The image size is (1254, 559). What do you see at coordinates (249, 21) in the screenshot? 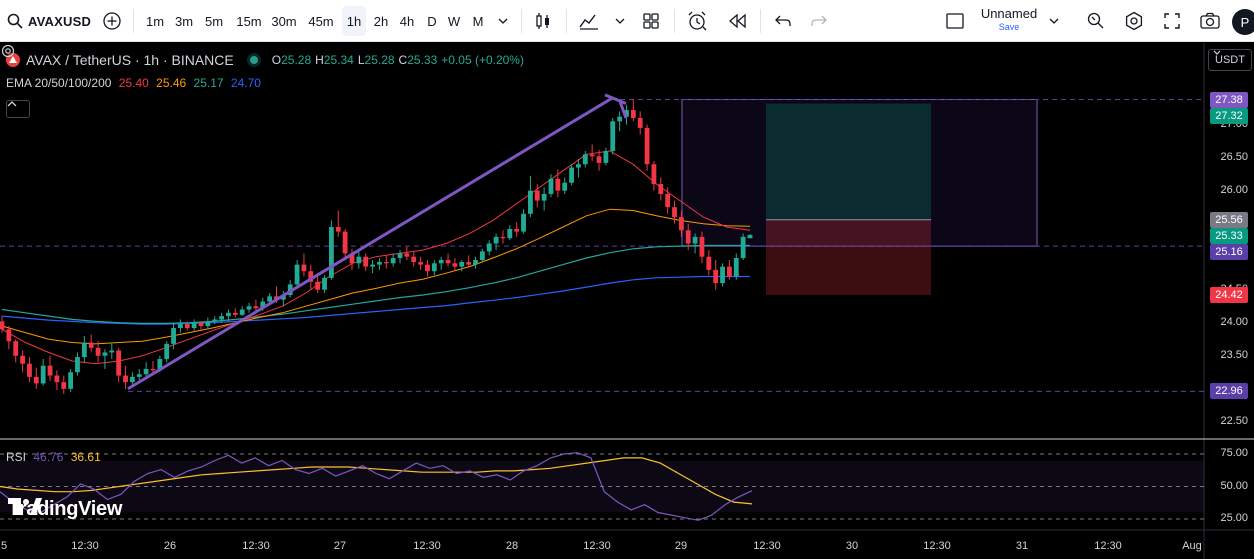
I see `interval-15m: 15m` at bounding box center [249, 21].